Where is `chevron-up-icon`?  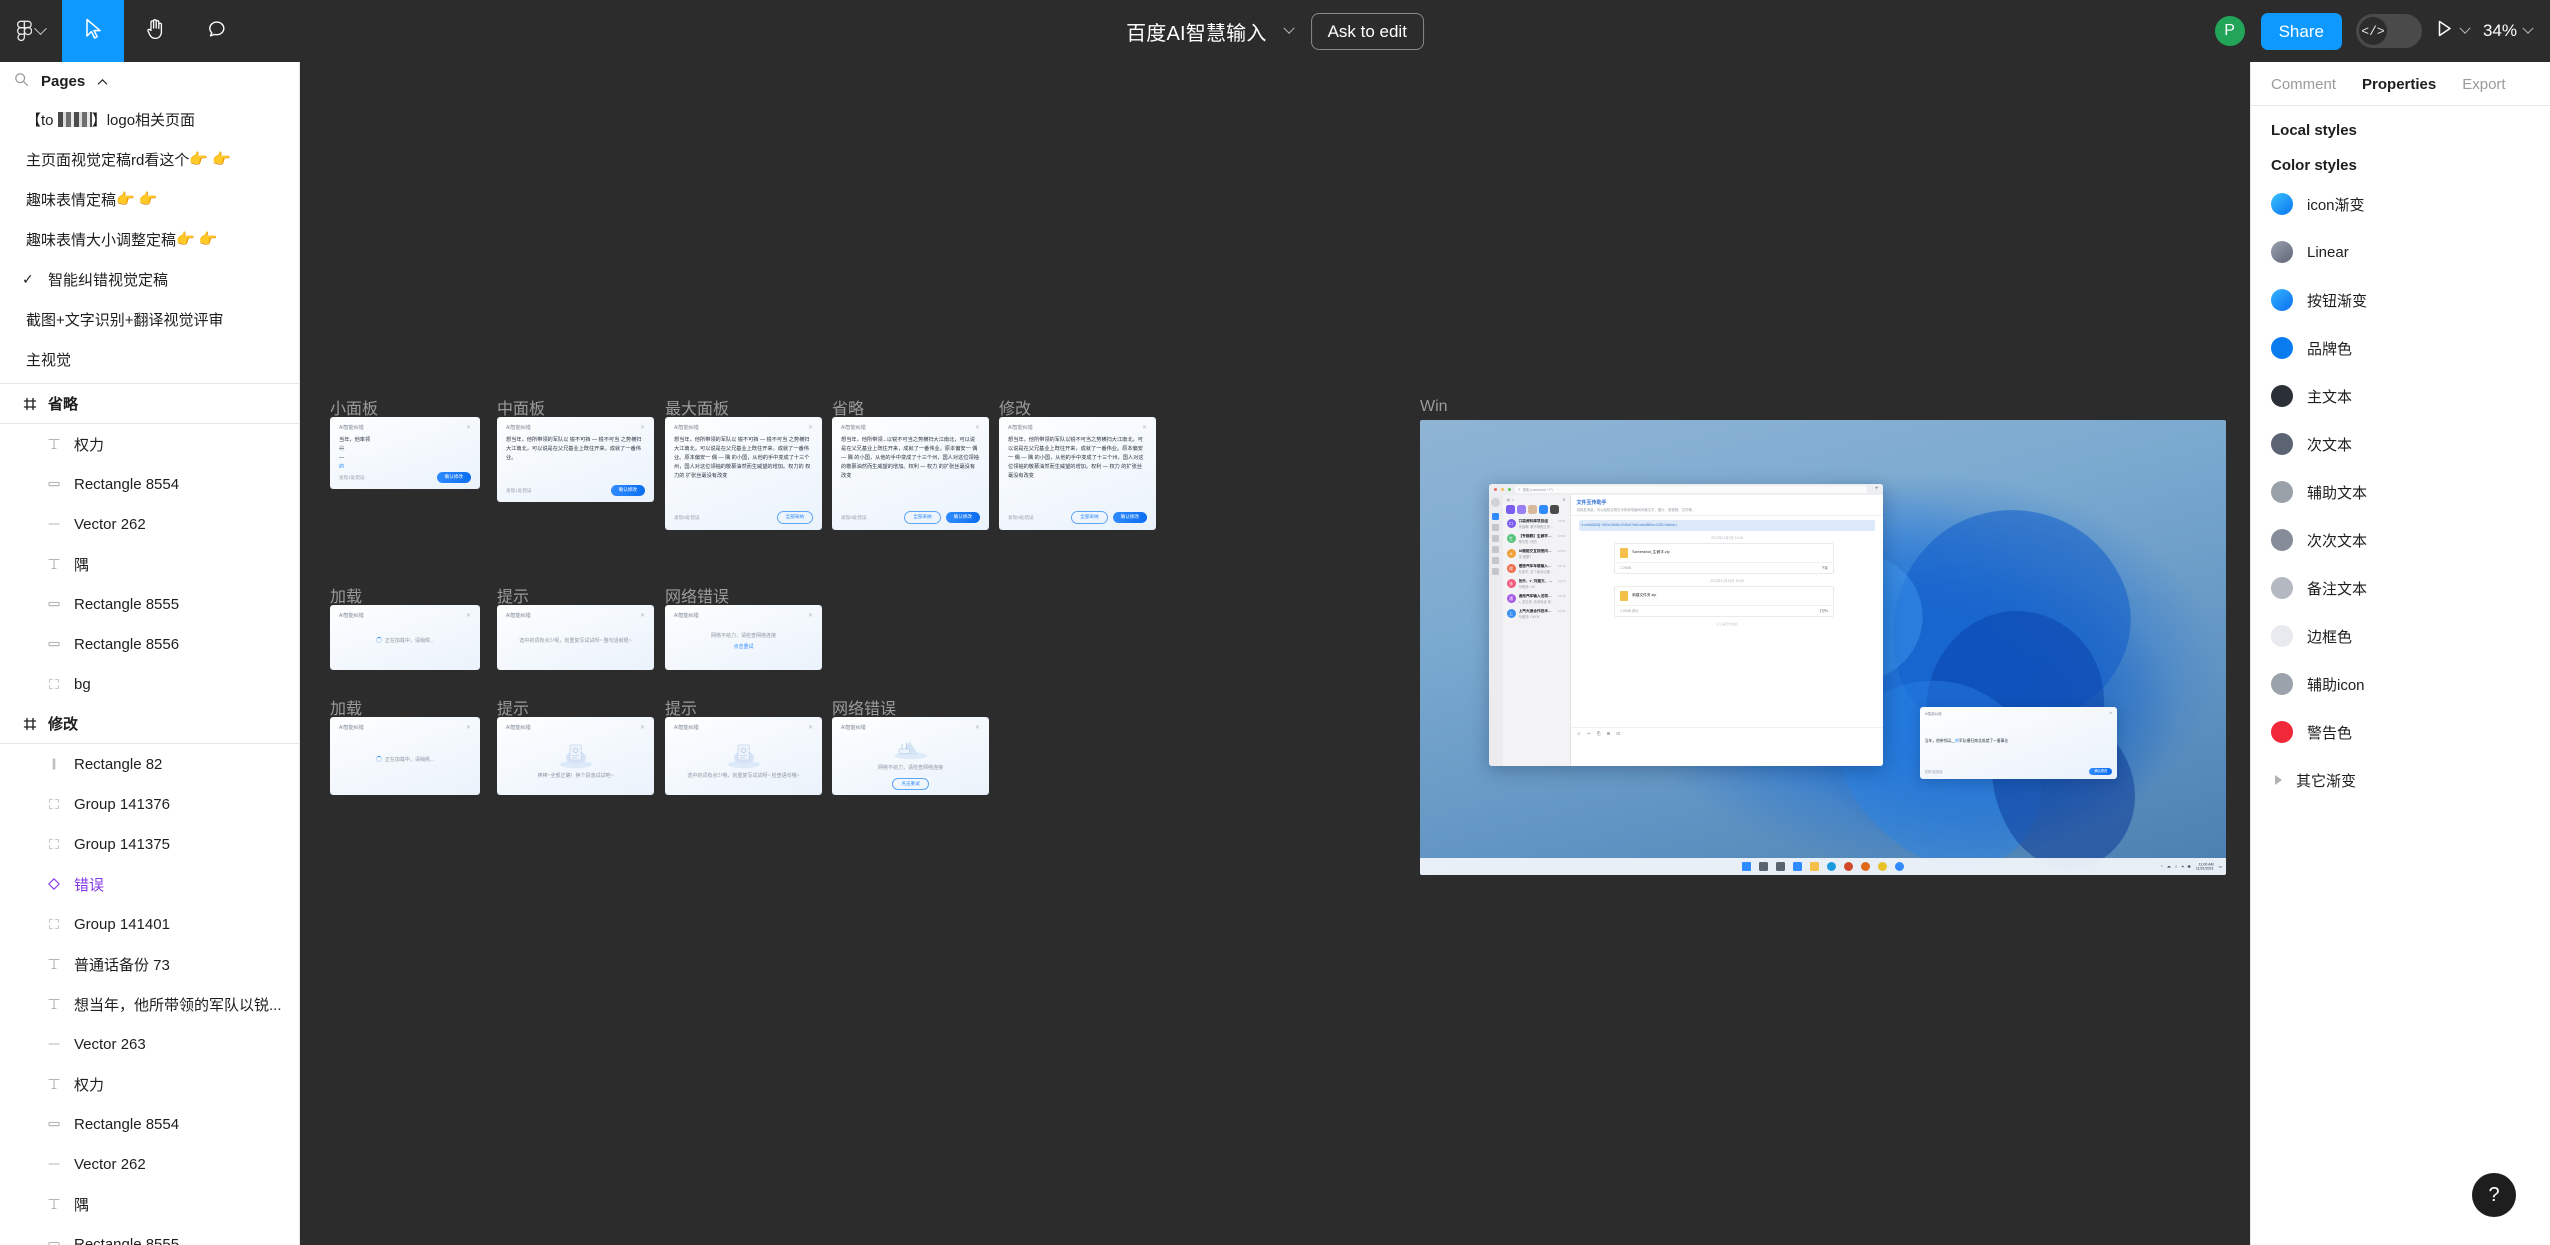
chevron-up-icon is located at coordinates (102, 81).